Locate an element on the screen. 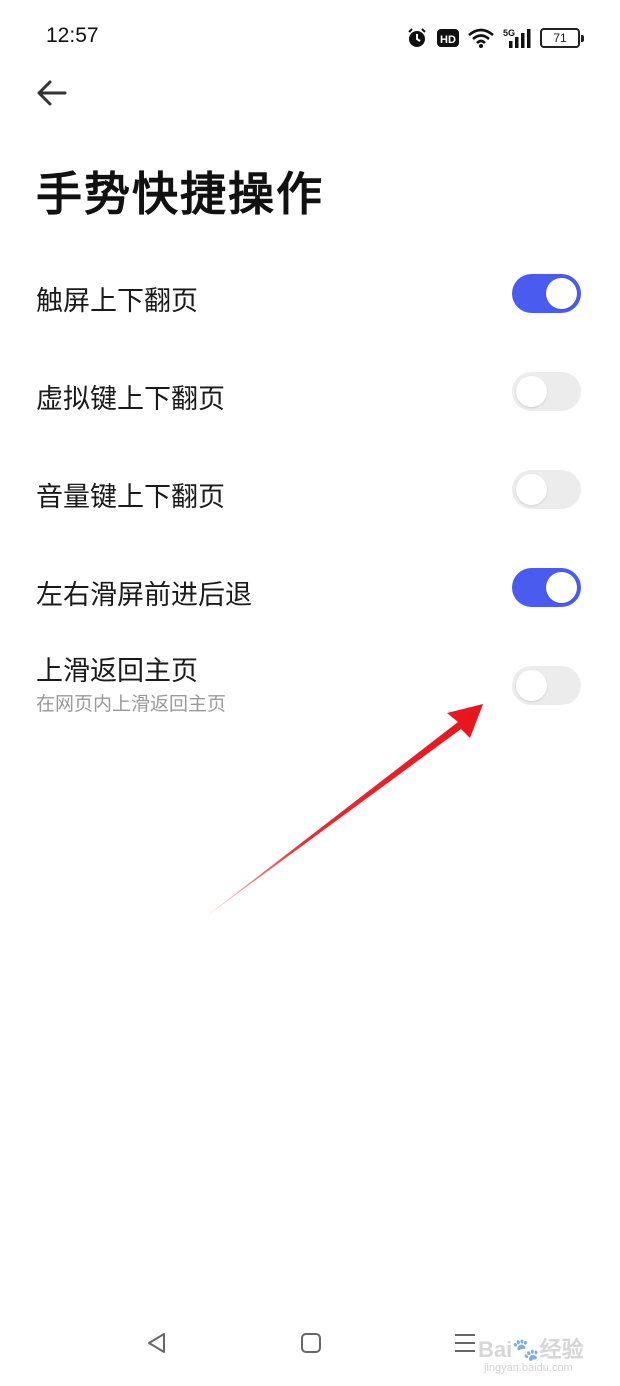 The height and width of the screenshot is (1386, 620). network-type-text: 5G is located at coordinates (509, 33).